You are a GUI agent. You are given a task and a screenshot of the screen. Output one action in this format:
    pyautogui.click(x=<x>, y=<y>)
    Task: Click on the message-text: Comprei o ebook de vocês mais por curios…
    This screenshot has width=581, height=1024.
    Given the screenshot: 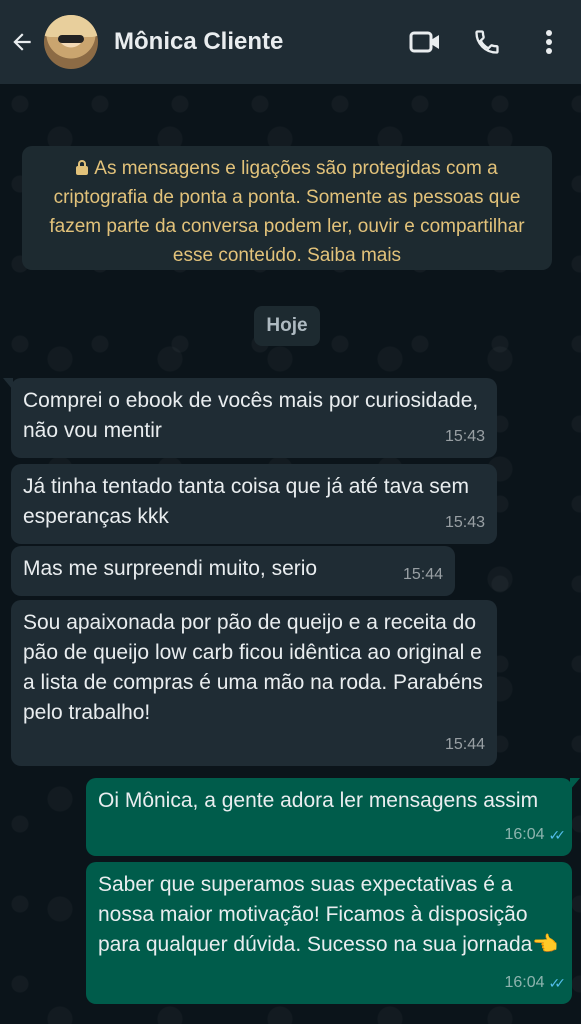 What is the action you would take?
    pyautogui.click(x=251, y=415)
    